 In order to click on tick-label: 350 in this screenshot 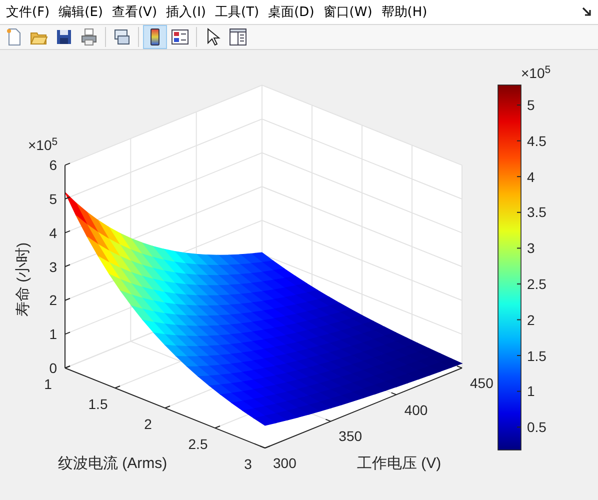, I will do `click(350, 436)`.